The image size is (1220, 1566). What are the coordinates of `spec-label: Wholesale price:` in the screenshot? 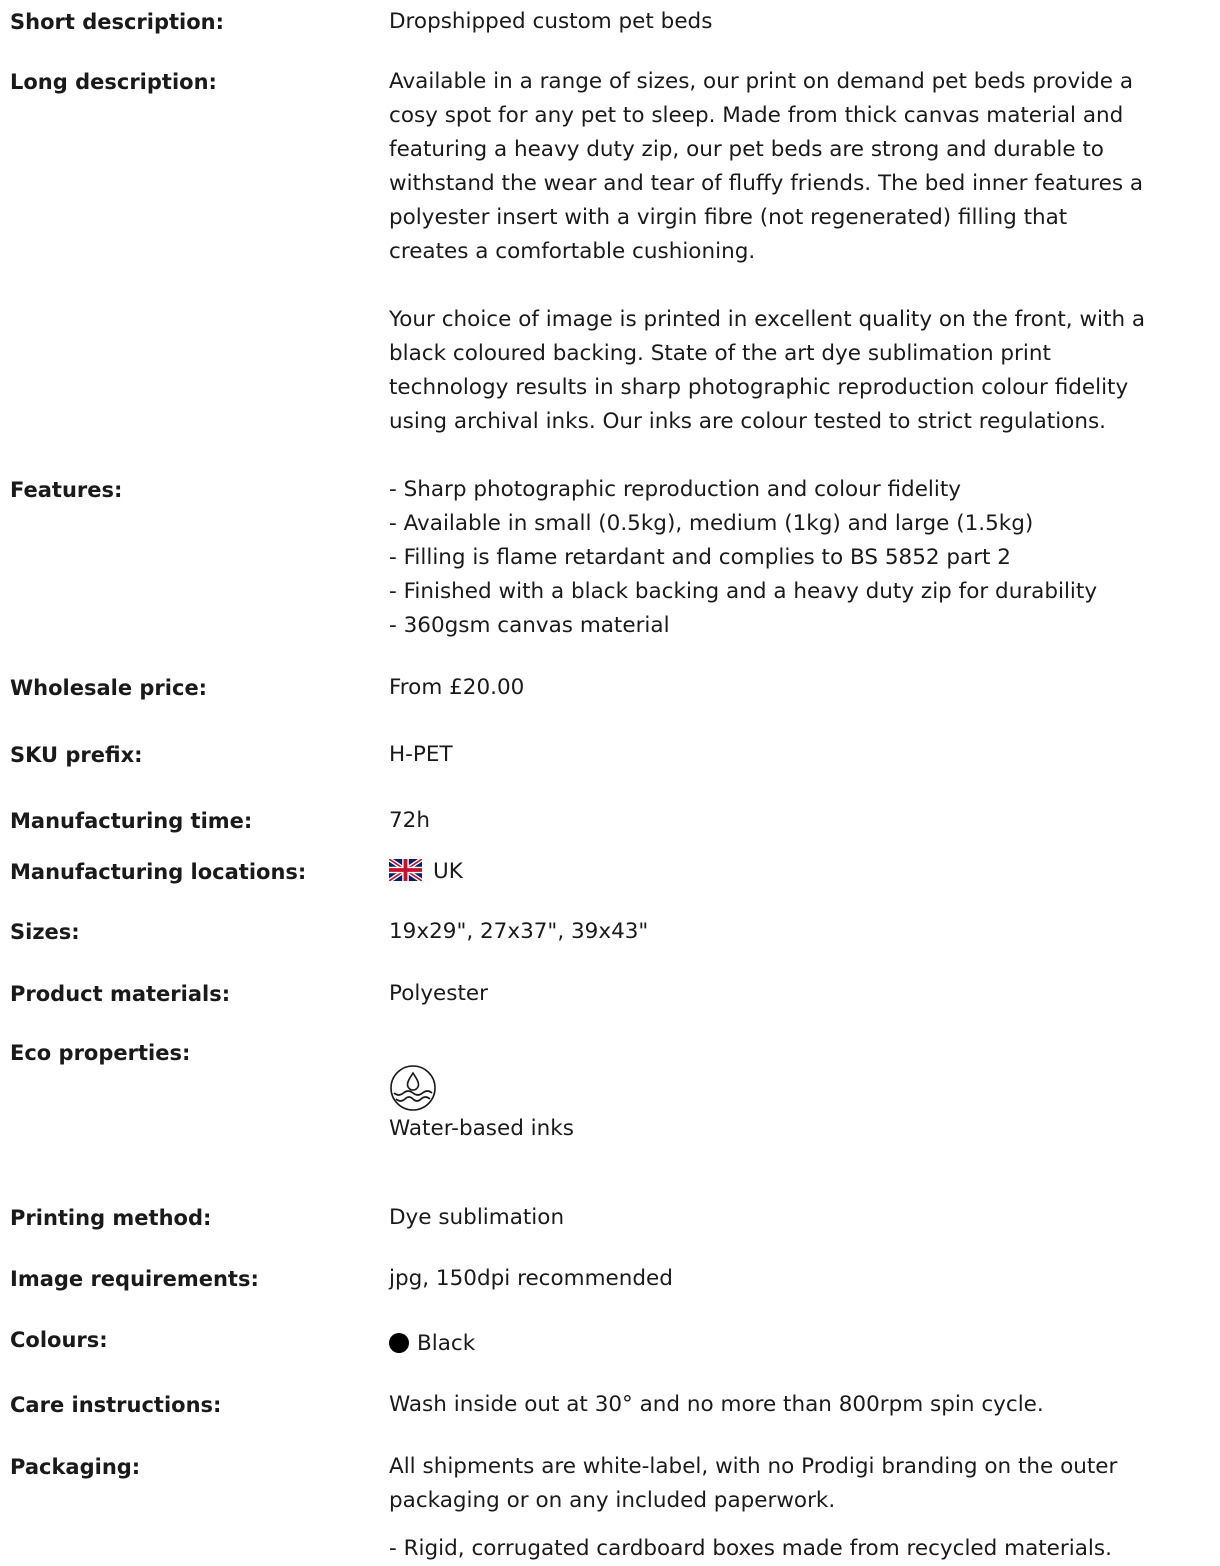 It's located at (109, 688).